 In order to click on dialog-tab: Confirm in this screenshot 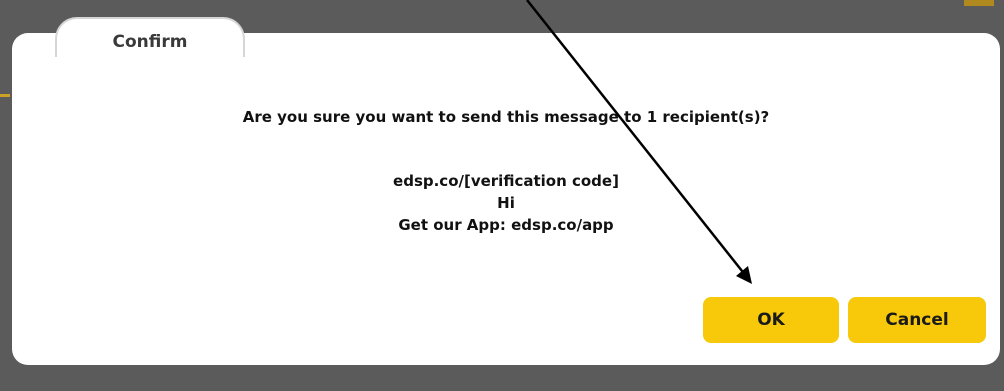, I will do `click(150, 37)`.